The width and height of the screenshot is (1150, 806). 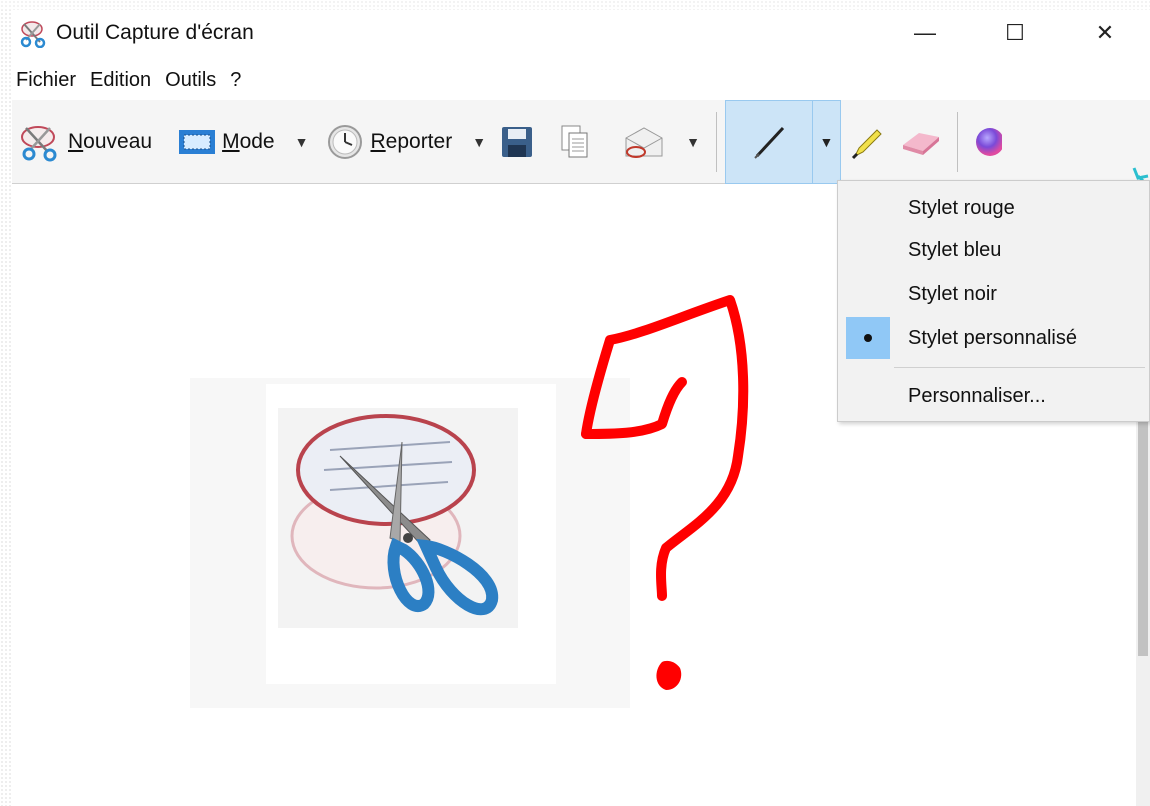 I want to click on menu-item-custom-pen: Stylet personnalisé, so click(x=993, y=338).